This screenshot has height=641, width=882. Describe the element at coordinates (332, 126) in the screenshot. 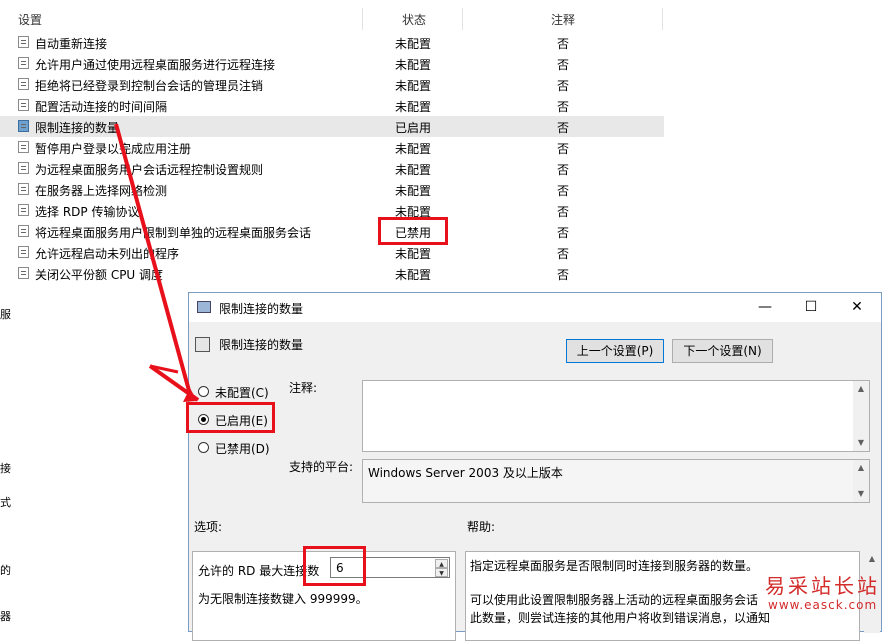

I see `table-row: 限制连接的数量 已启用 否` at that location.